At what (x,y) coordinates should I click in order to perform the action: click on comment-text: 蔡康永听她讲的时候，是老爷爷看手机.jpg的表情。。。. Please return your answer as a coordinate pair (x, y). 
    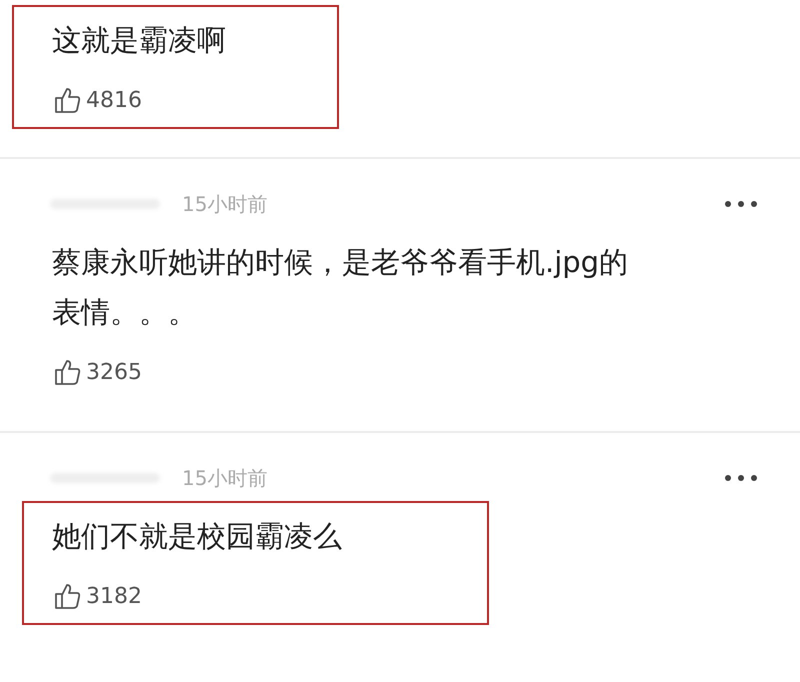
    Looking at the image, I should click on (341, 287).